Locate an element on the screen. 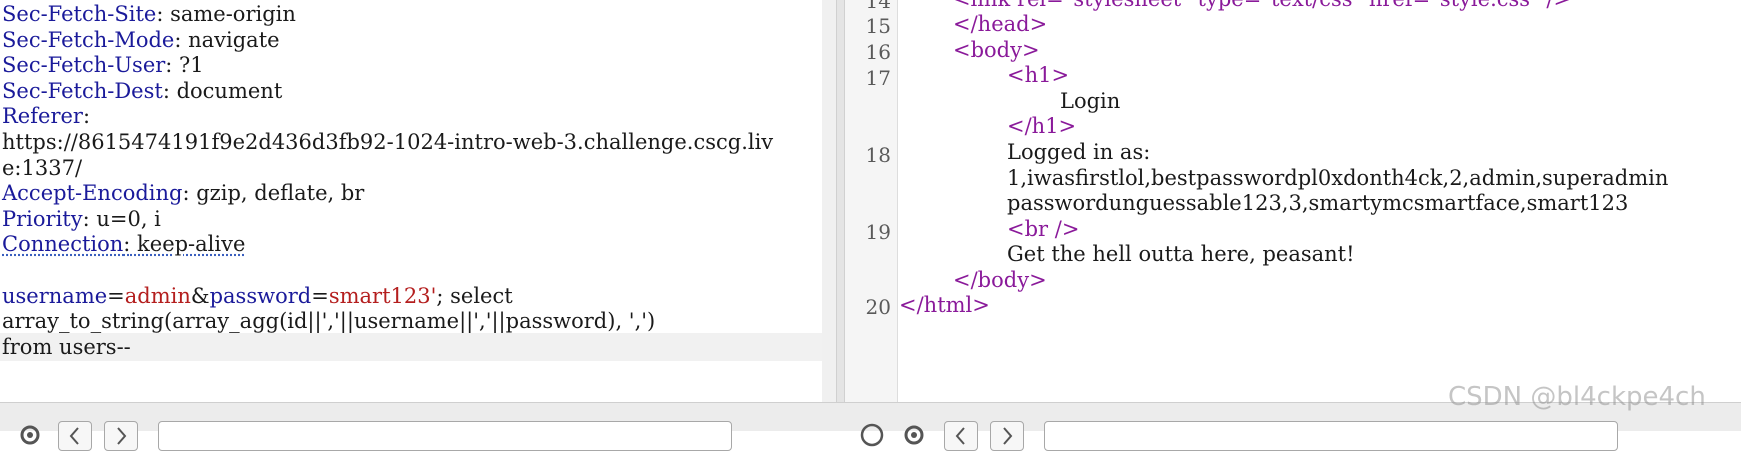 This screenshot has height=455, width=1741. csdn-watermark: CSDN @bl4ckpe4ch is located at coordinates (1577, 397).